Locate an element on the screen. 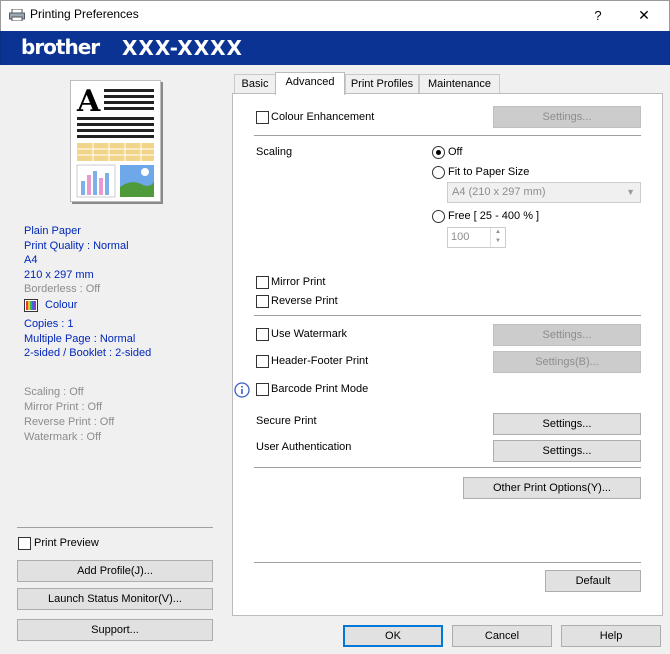 The image size is (670, 654). scaling-free-radio is located at coordinates (438, 216).